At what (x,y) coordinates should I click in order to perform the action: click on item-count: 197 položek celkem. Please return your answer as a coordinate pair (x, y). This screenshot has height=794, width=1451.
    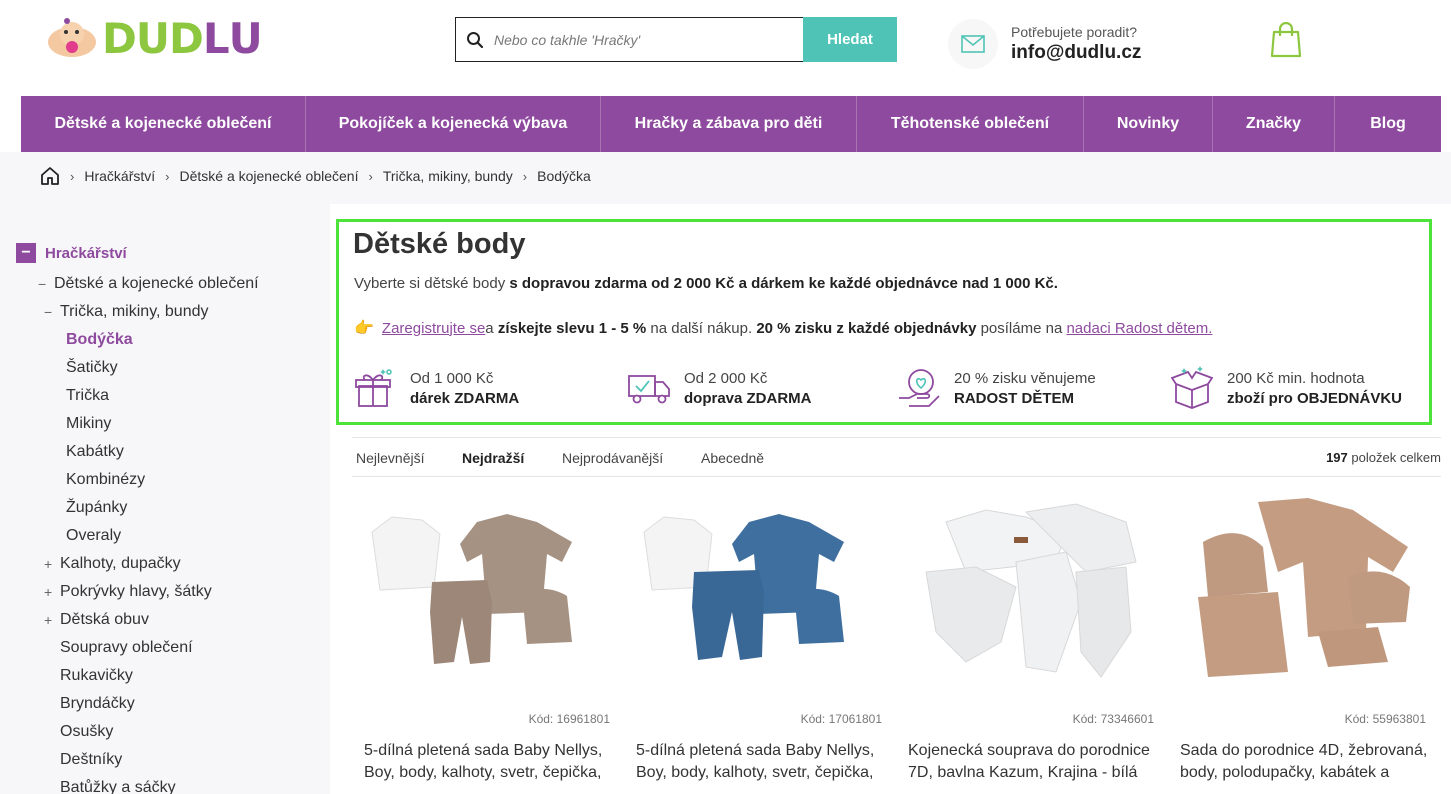
    Looking at the image, I should click on (1383, 457).